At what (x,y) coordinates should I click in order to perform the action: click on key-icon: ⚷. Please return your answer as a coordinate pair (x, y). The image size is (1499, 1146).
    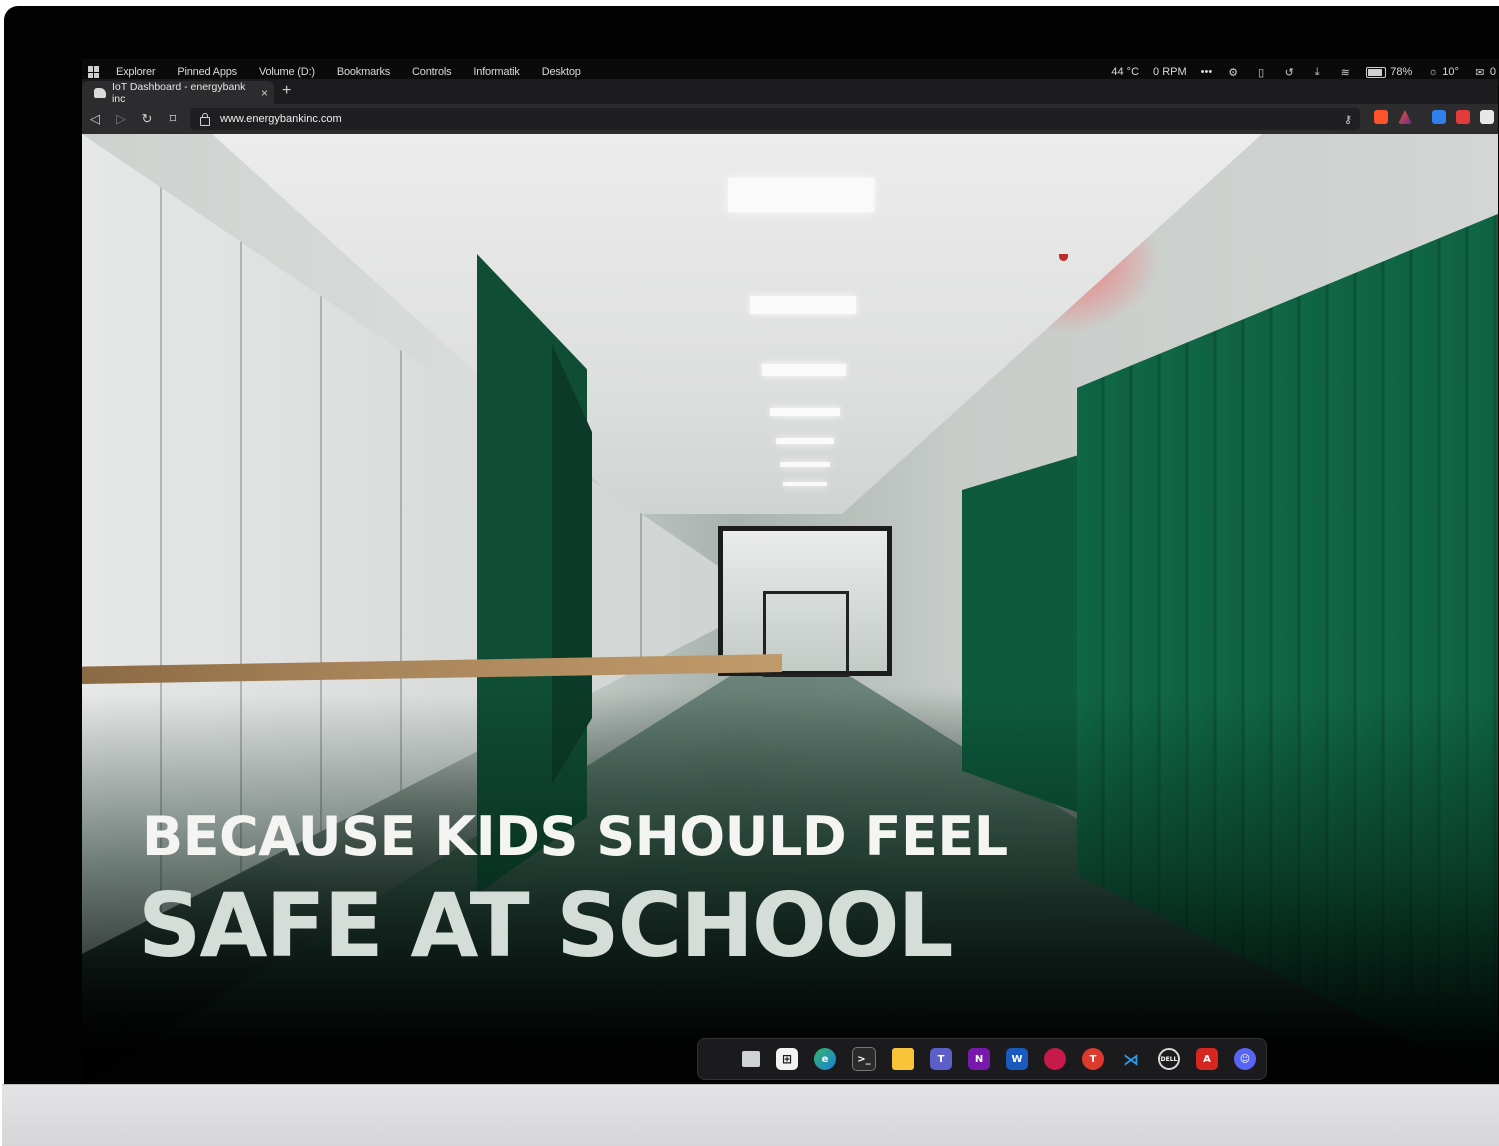
    Looking at the image, I should click on (1348, 119).